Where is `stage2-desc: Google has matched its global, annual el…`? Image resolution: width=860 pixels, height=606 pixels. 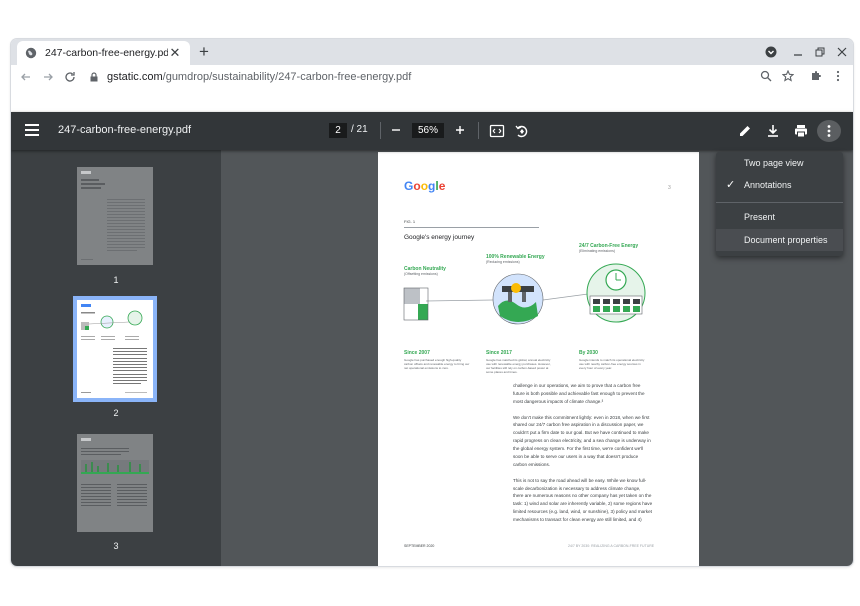 stage2-desc: Google has matched its global, annual el… is located at coordinates (518, 366).